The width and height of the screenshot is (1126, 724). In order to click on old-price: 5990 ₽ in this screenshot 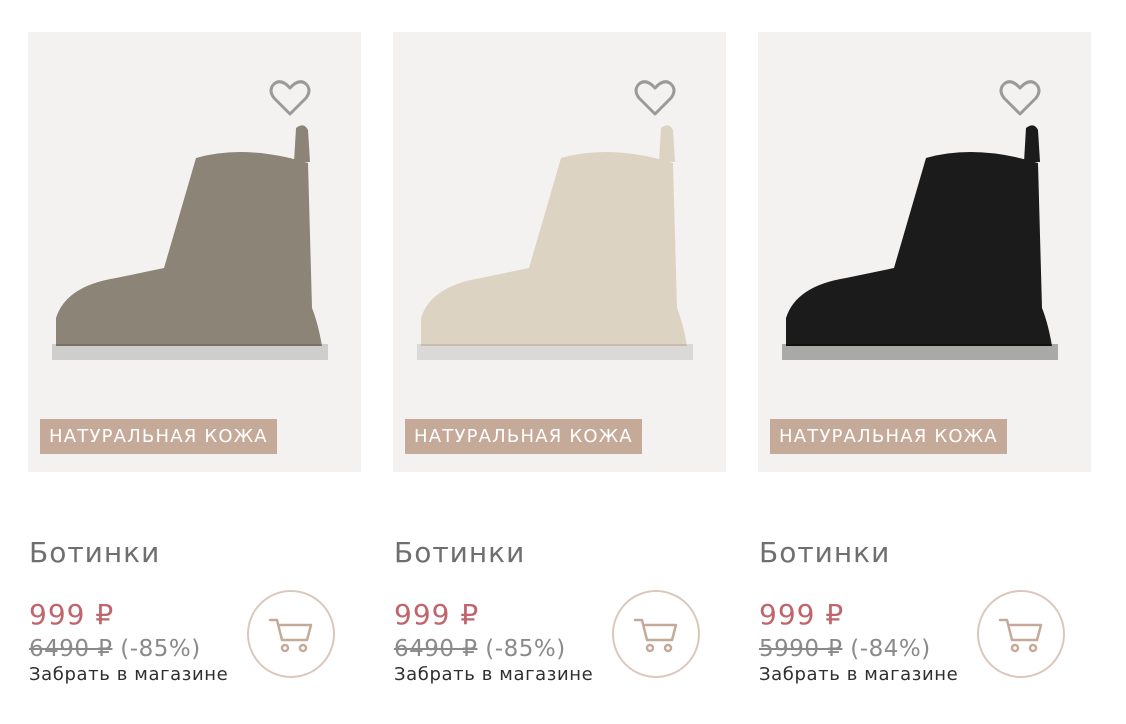, I will do `click(801, 649)`.